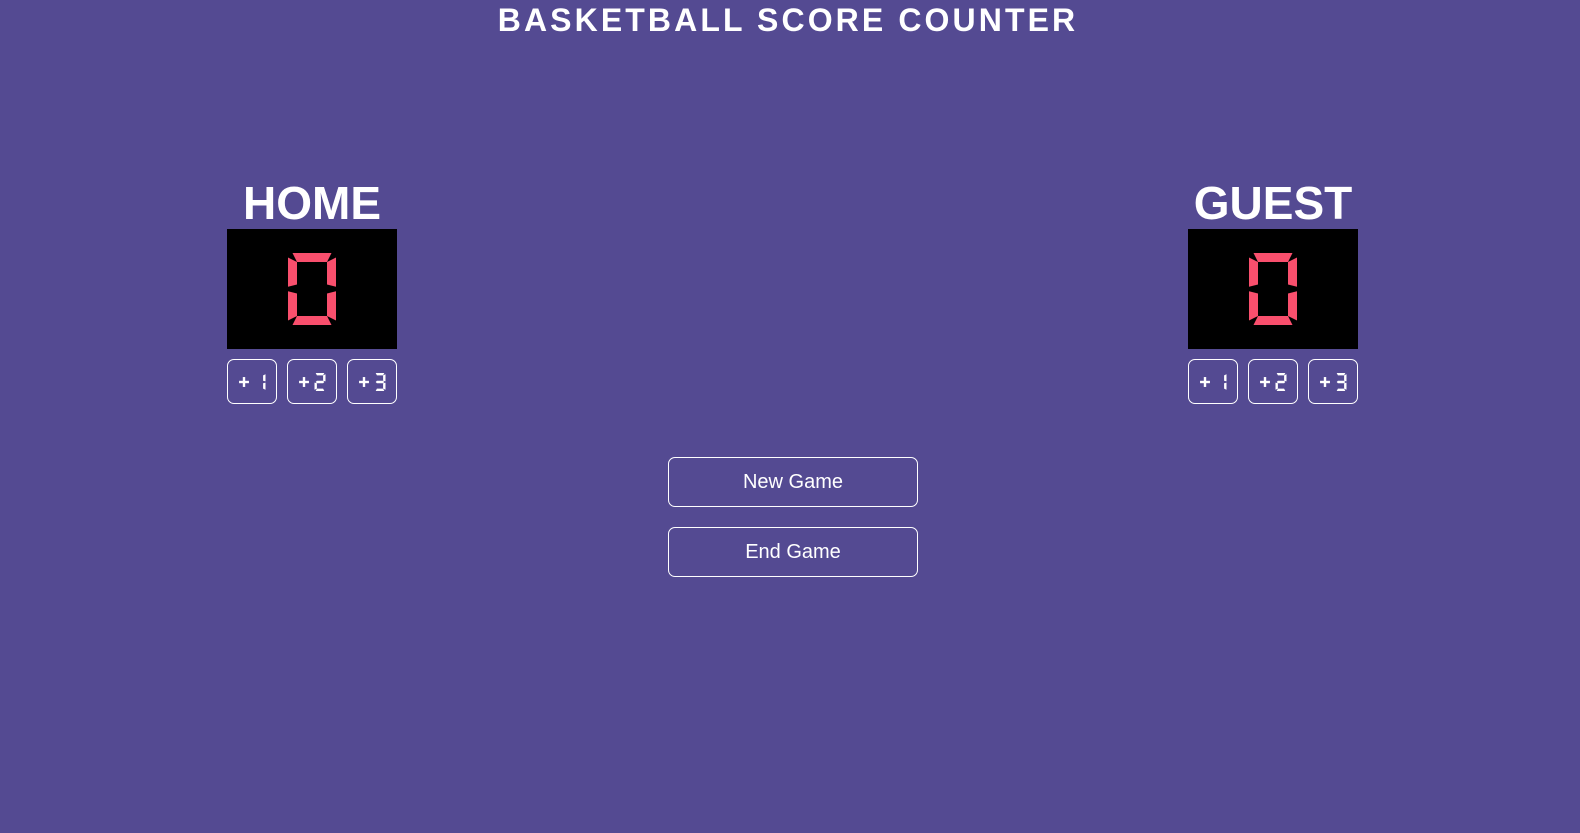 The height and width of the screenshot is (833, 1580). I want to click on end-game-button: End Game, so click(793, 552).